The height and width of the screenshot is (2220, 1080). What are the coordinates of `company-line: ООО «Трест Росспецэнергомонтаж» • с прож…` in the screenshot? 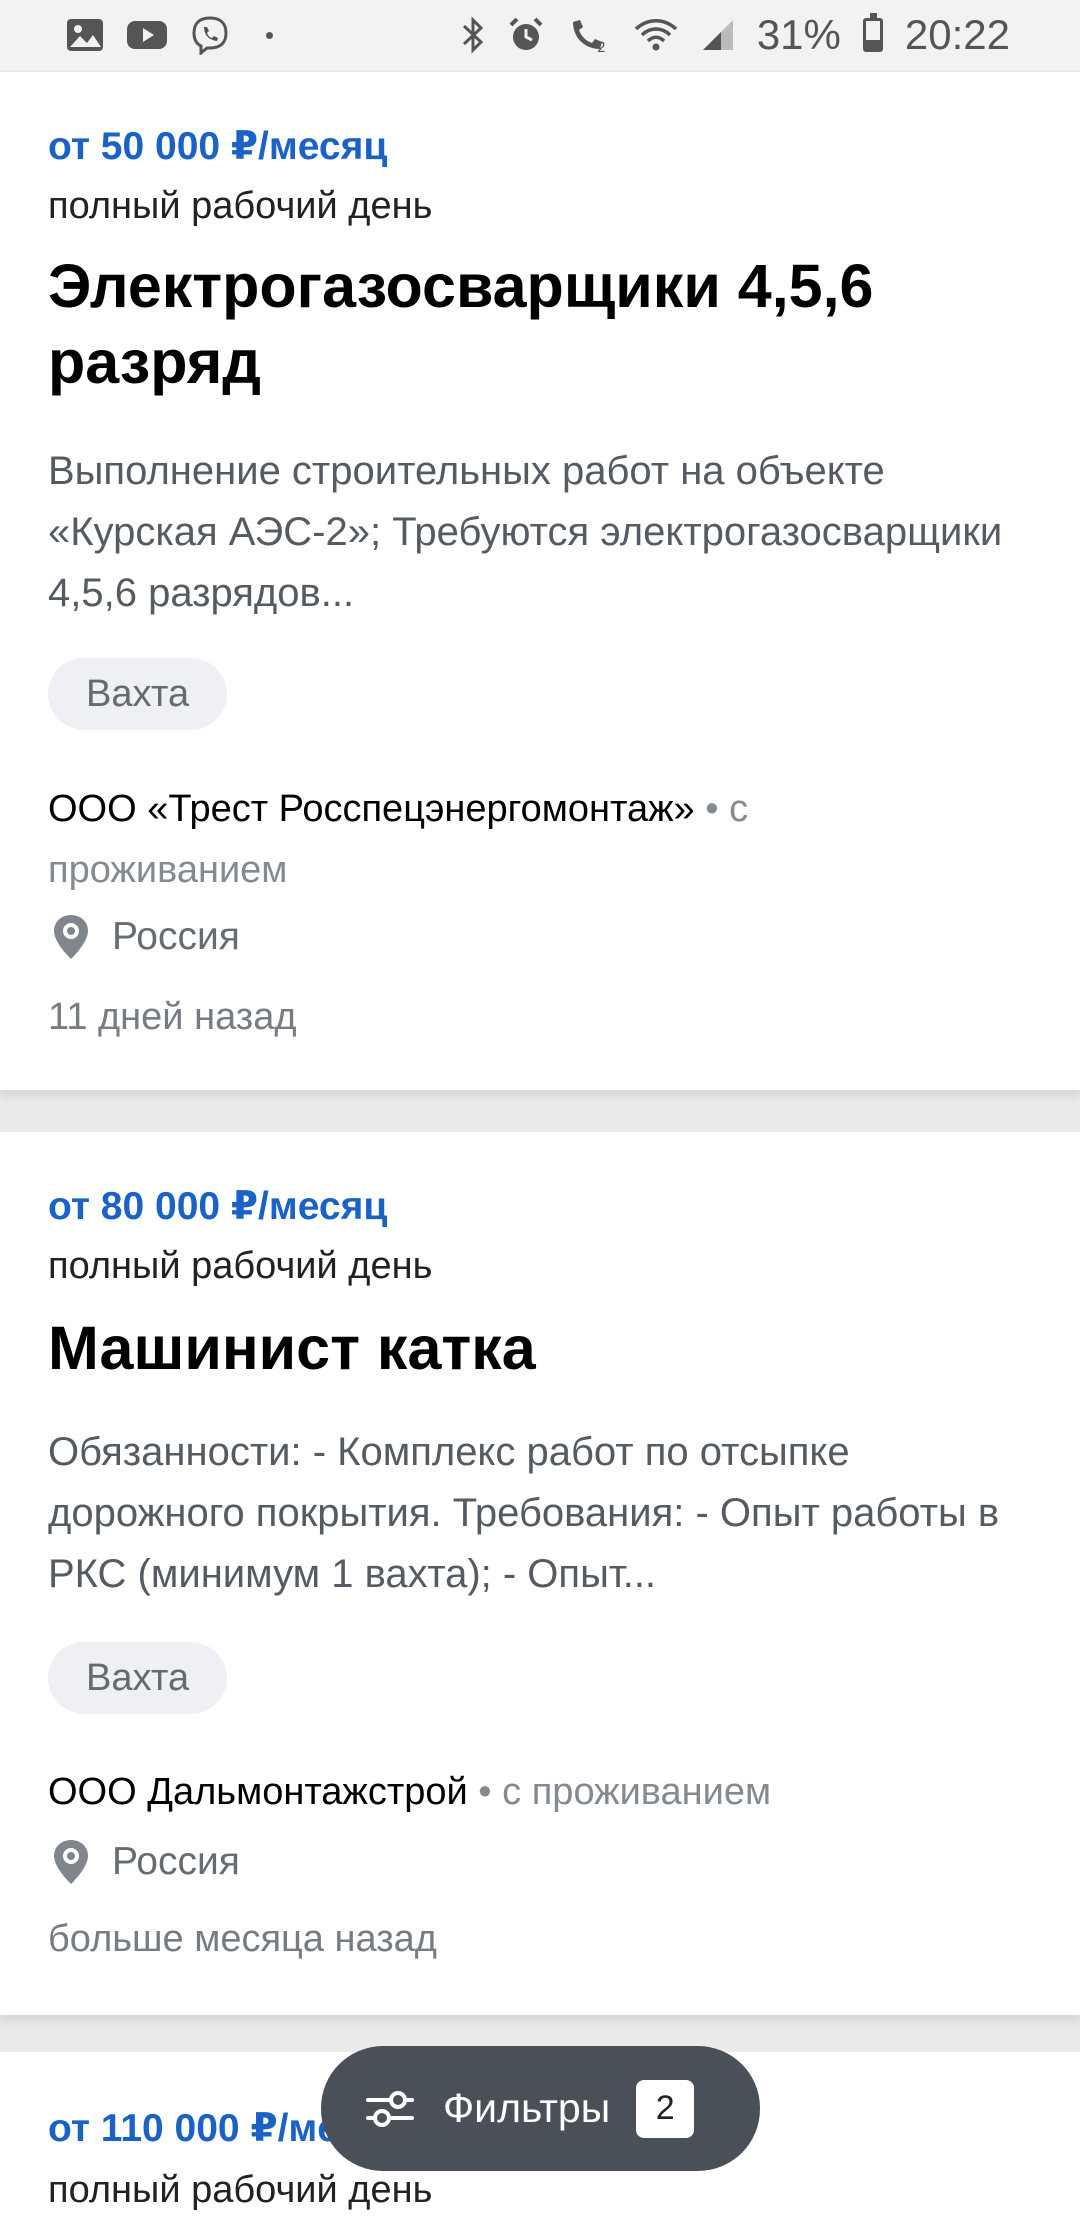 It's located at (513, 840).